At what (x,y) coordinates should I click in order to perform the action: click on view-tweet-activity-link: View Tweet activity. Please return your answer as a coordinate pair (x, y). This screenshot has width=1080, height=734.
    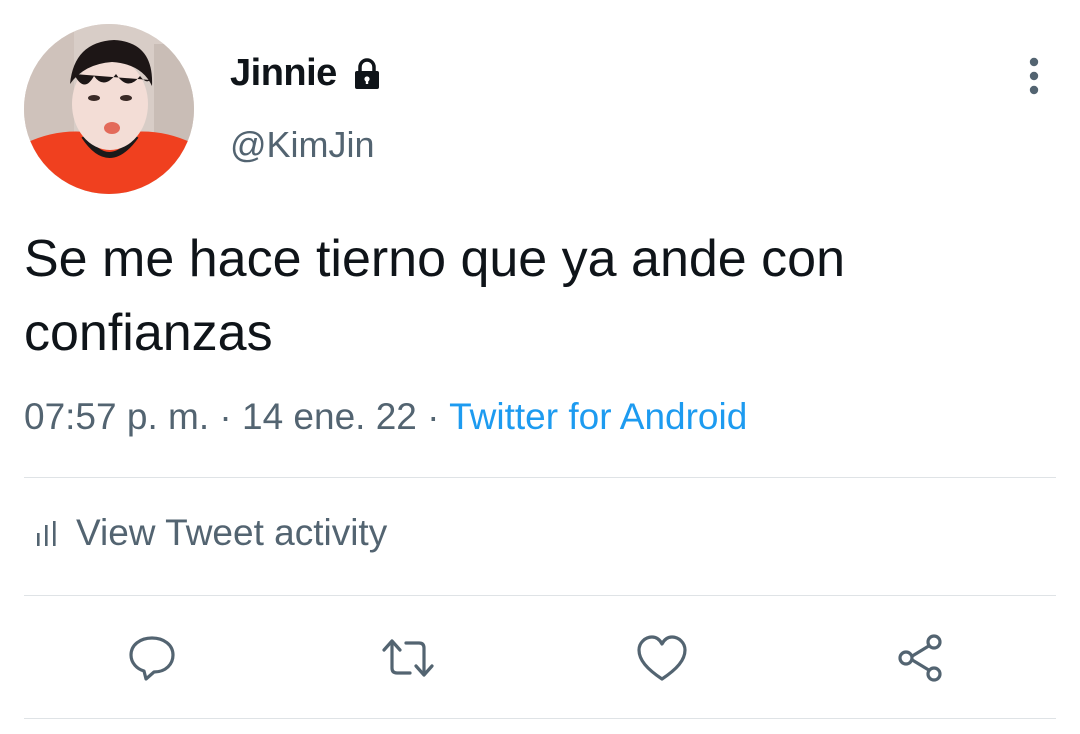
    Looking at the image, I should click on (210, 533).